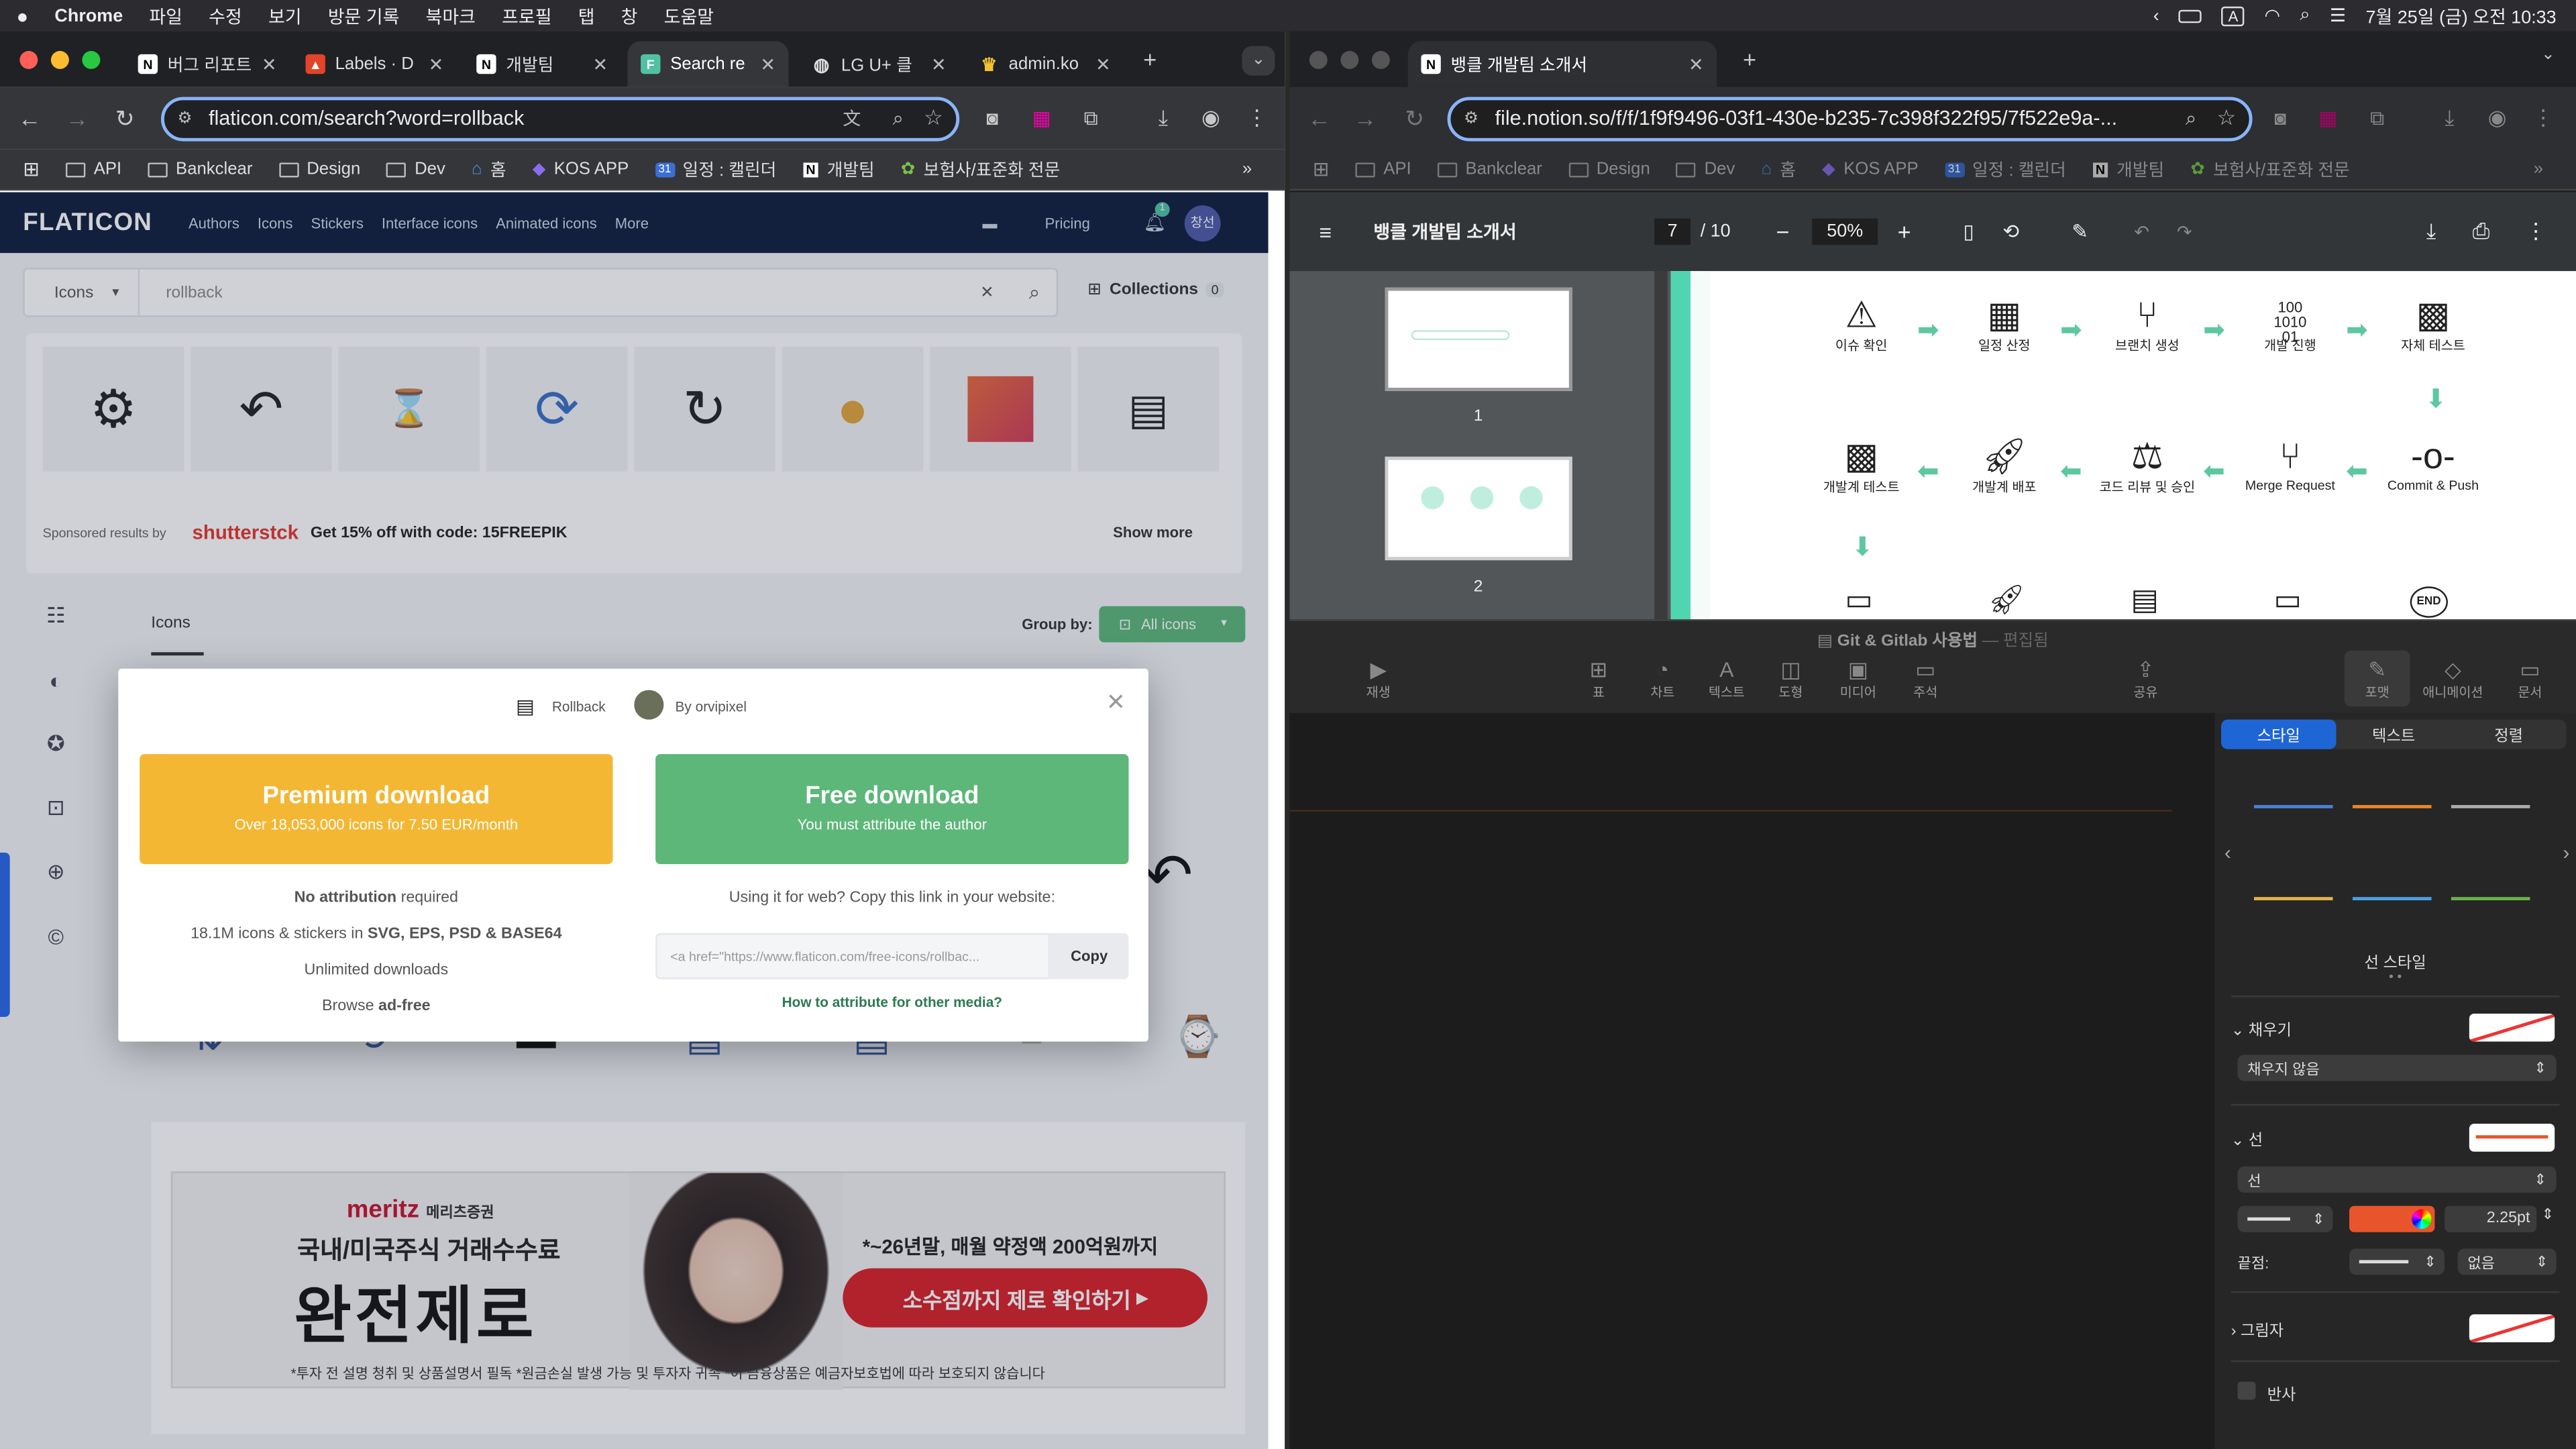 The width and height of the screenshot is (2576, 1449). Describe the element at coordinates (2190, 16) in the screenshot. I see `battery-icon` at that location.